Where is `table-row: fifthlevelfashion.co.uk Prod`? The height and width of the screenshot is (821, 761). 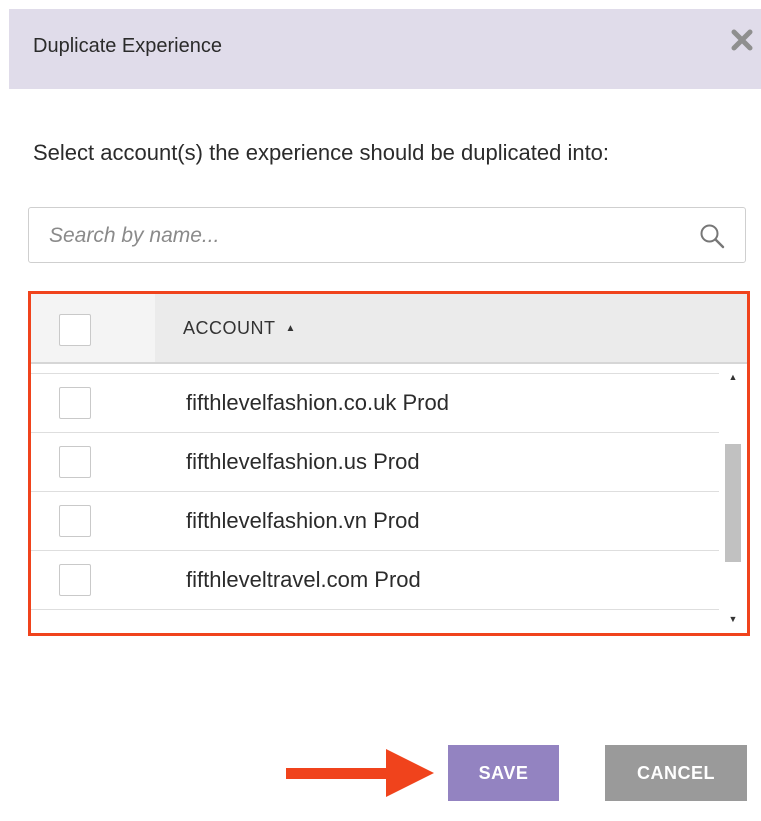
table-row: fifthlevelfashion.co.uk Prod is located at coordinates (375, 403).